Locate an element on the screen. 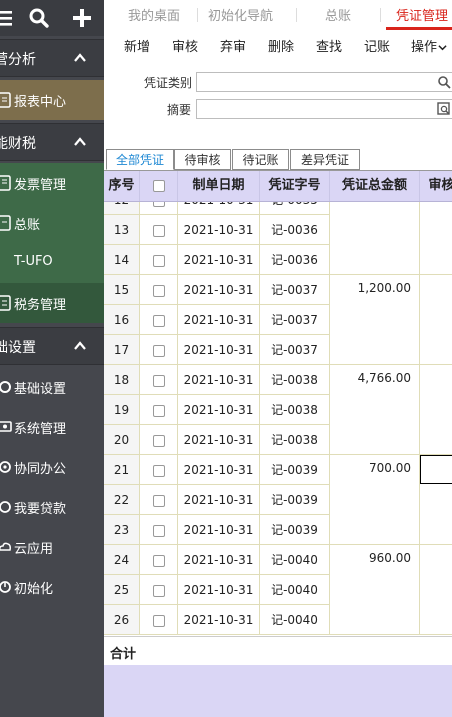 The width and height of the screenshot is (452, 717). sidebar-item-collab: 协同办公 is located at coordinates (52, 467).